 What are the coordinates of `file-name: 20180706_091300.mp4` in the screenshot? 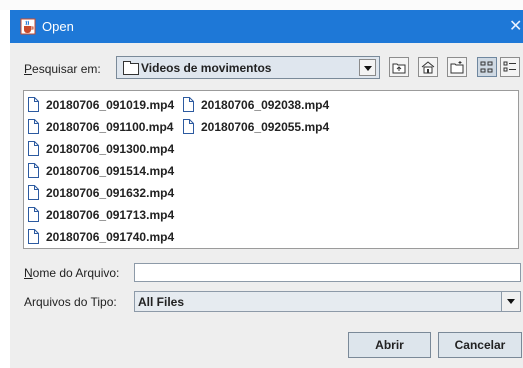 It's located at (110, 149).